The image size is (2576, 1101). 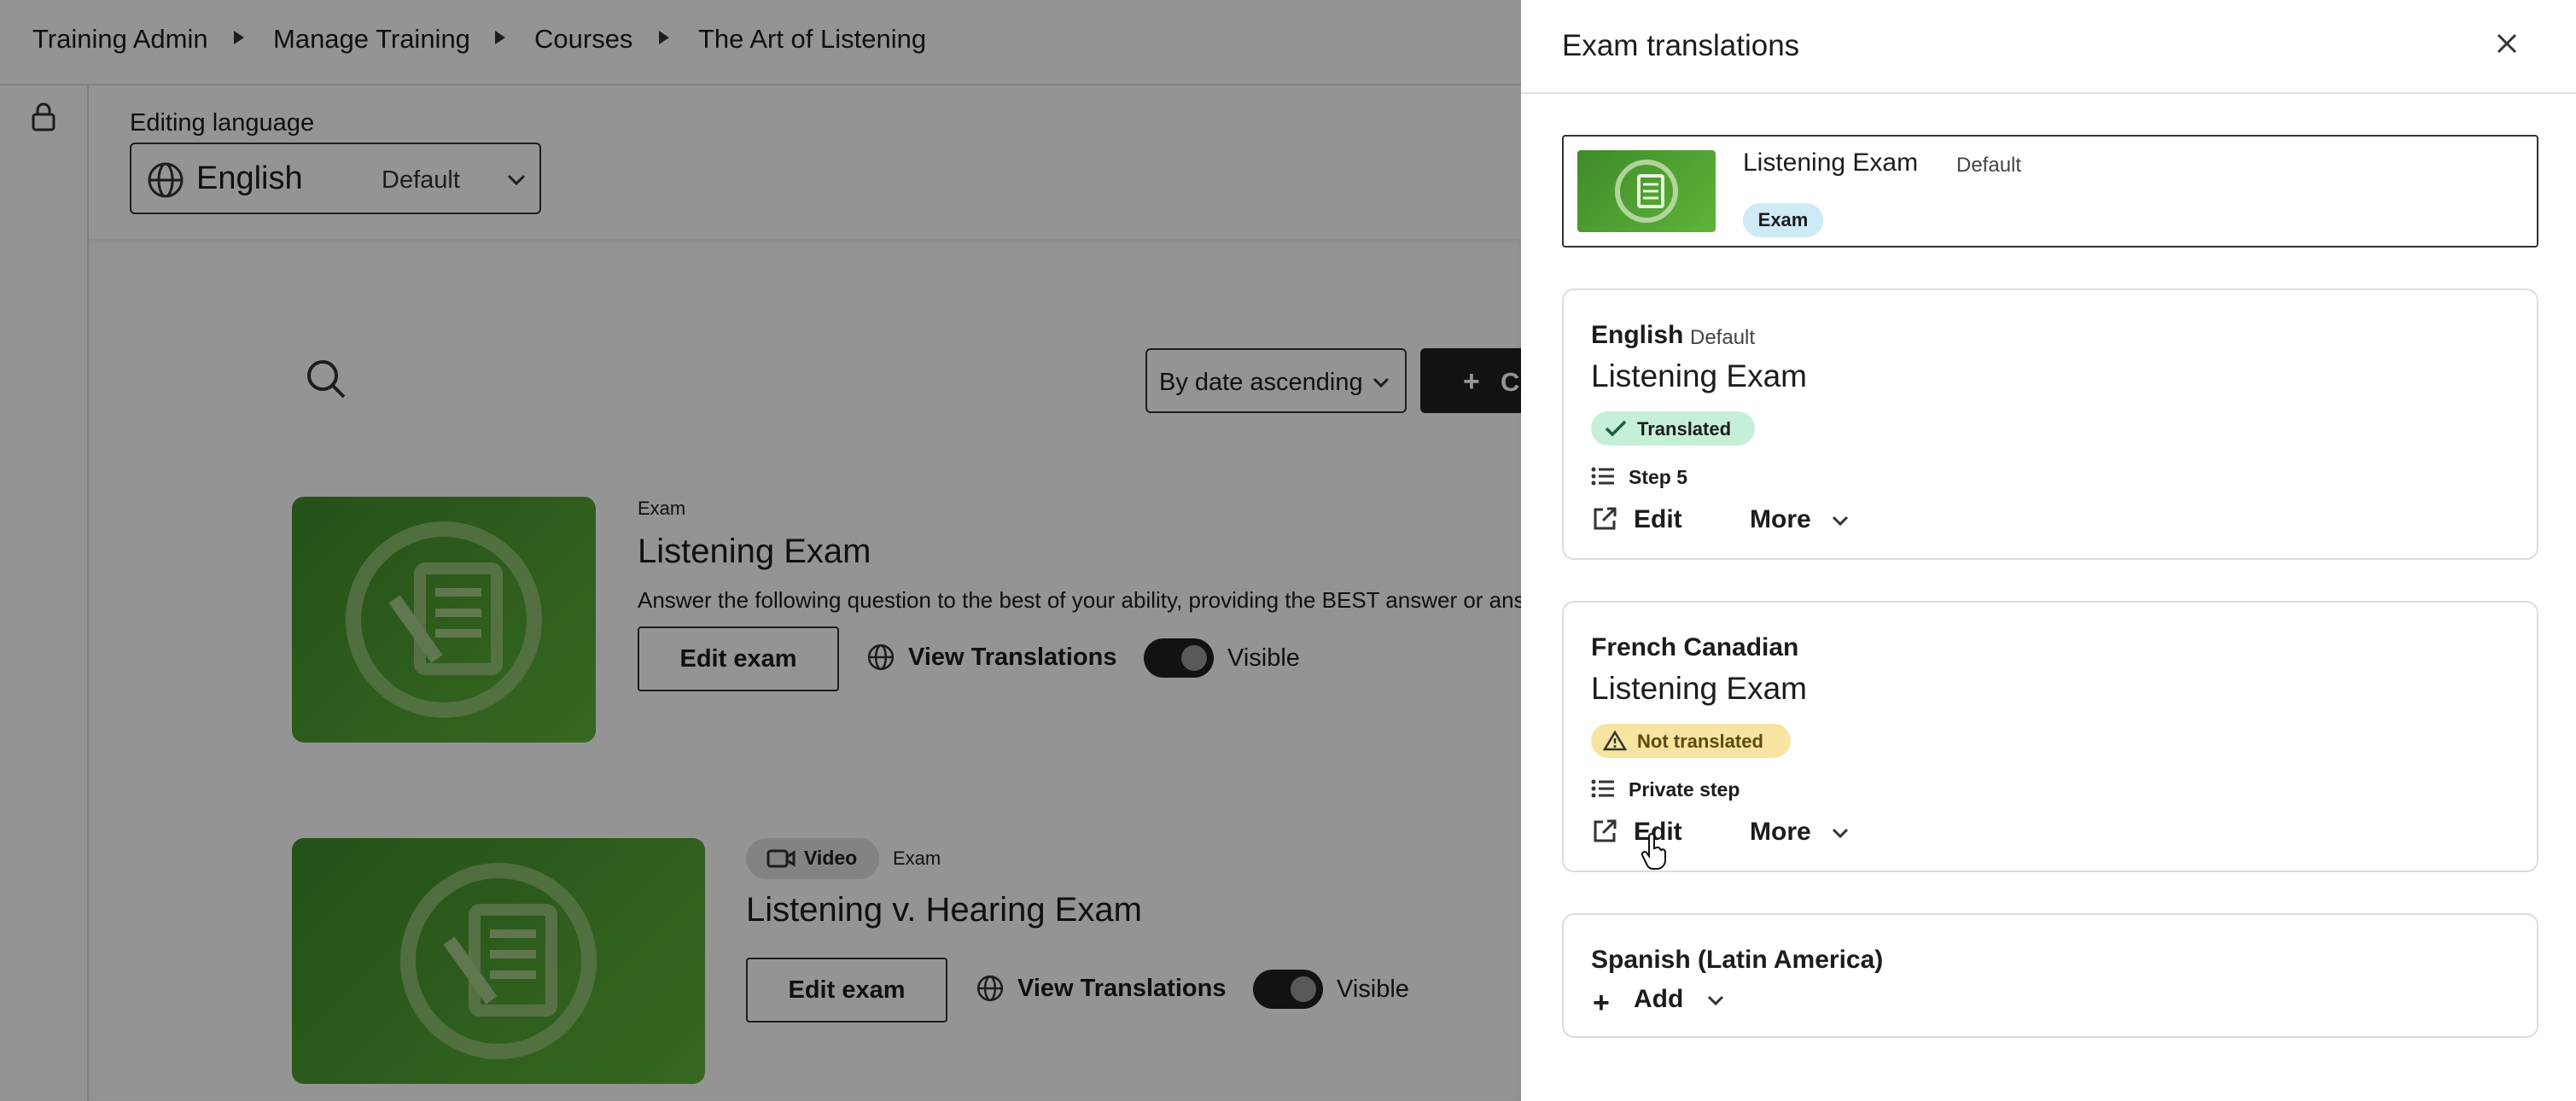 I want to click on language-name: English, so click(x=1637, y=335).